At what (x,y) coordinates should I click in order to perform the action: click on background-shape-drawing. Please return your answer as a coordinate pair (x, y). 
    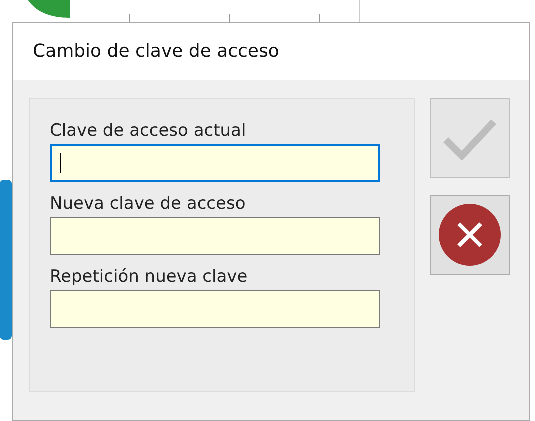
    Looking at the image, I should click on (49, 9).